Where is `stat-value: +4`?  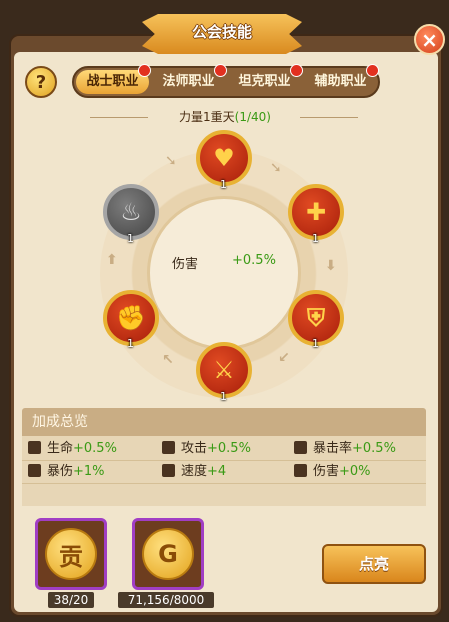
stat-value: +4 is located at coordinates (217, 471).